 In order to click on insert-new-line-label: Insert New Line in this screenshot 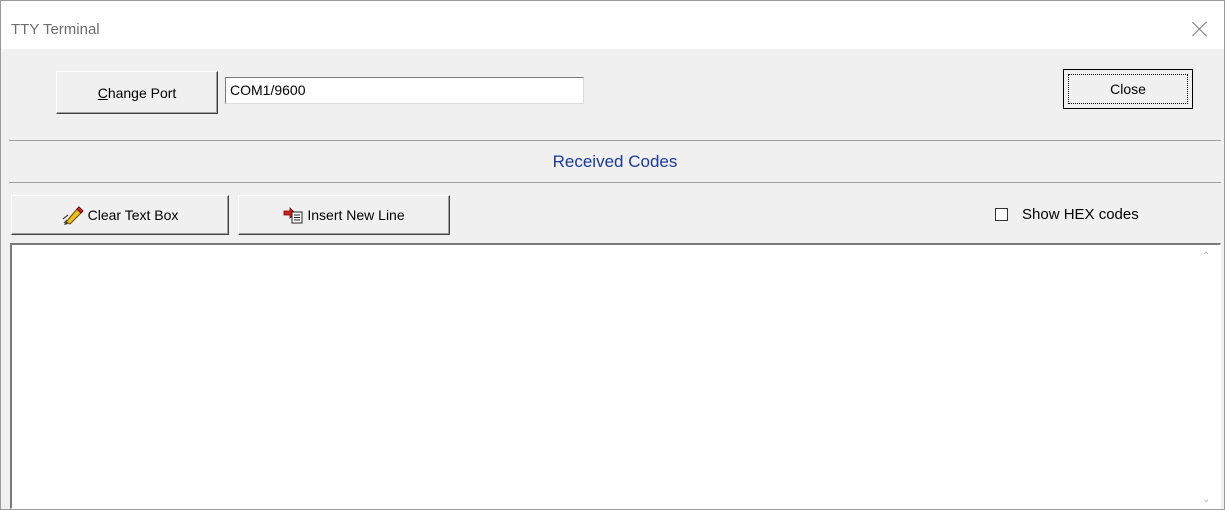, I will do `click(356, 215)`.